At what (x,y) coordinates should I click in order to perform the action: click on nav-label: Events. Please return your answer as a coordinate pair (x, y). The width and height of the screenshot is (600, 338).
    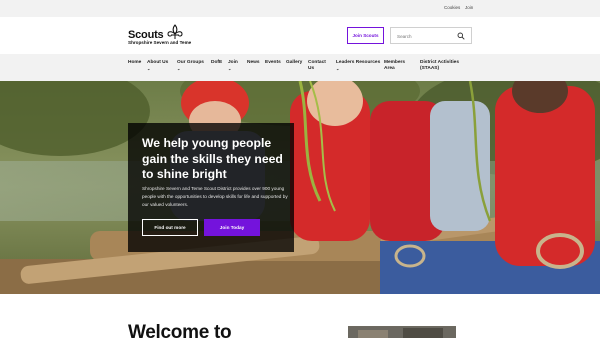
    Looking at the image, I should click on (273, 62).